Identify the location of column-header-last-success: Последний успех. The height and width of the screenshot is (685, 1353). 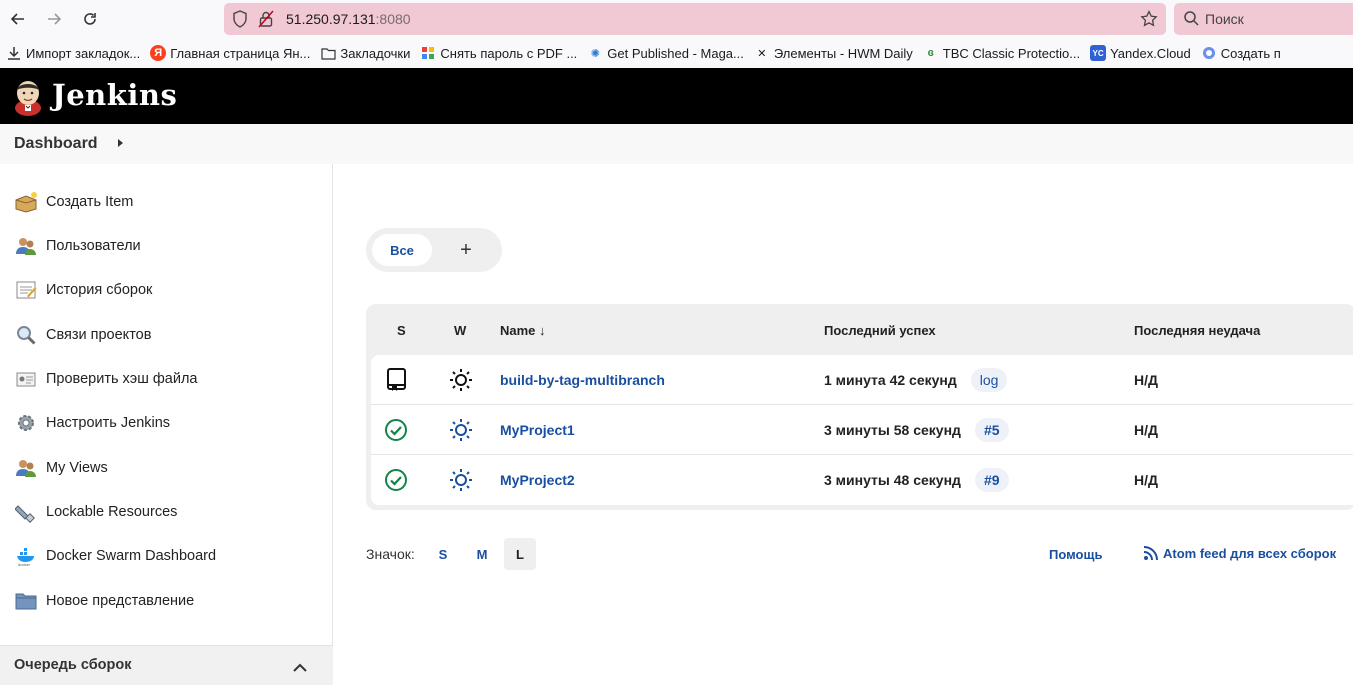
(880, 330).